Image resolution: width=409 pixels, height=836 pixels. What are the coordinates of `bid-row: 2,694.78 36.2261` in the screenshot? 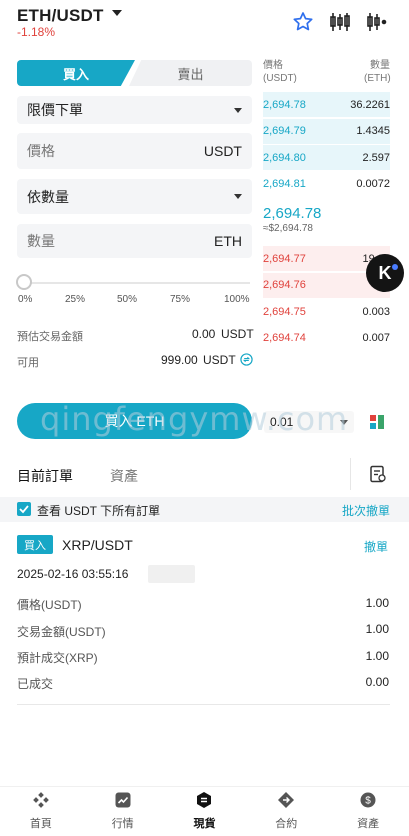 It's located at (326, 104).